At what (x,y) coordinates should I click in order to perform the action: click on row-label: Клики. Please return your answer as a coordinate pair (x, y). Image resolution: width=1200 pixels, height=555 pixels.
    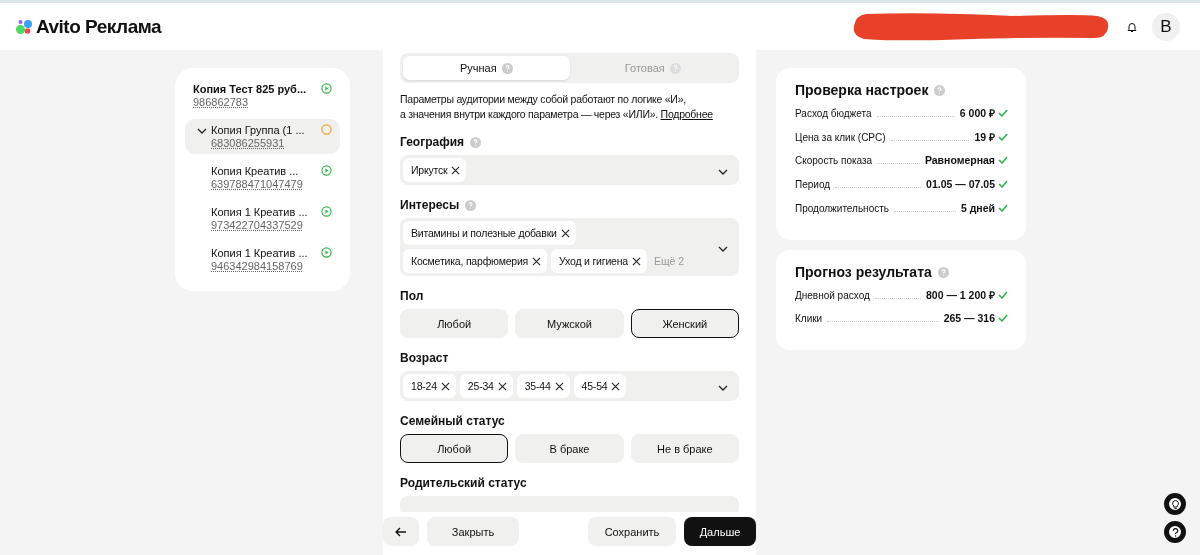
    Looking at the image, I should click on (809, 318).